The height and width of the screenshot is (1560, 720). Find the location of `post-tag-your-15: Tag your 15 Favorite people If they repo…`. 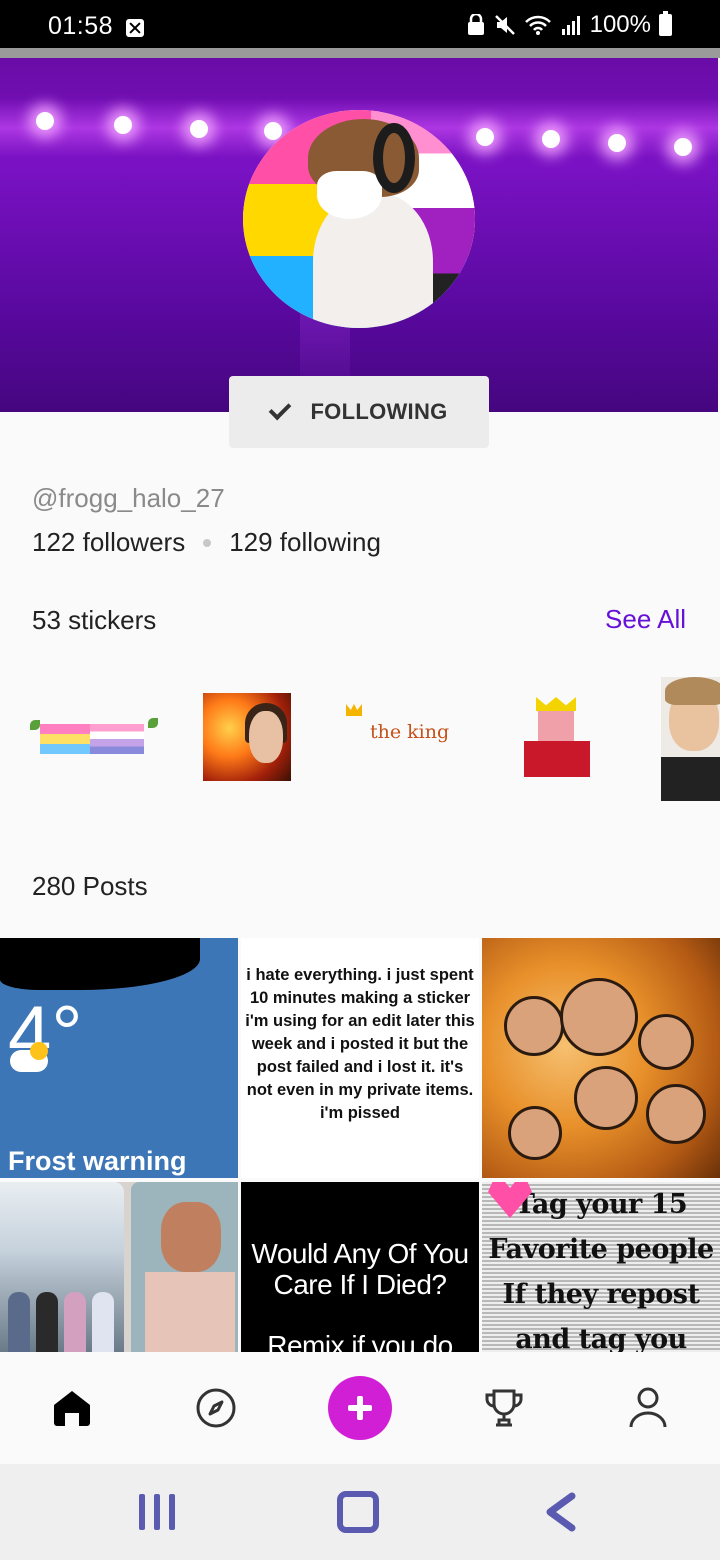

post-tag-your-15: Tag your 15 Favorite people If they repo… is located at coordinates (601, 1267).